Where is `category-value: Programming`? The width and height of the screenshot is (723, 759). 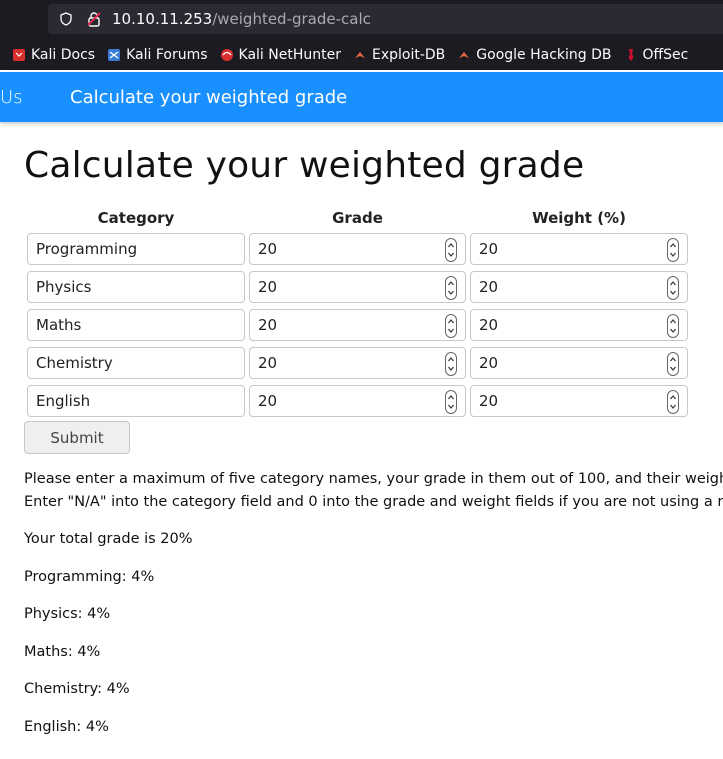 category-value: Programming is located at coordinates (87, 249).